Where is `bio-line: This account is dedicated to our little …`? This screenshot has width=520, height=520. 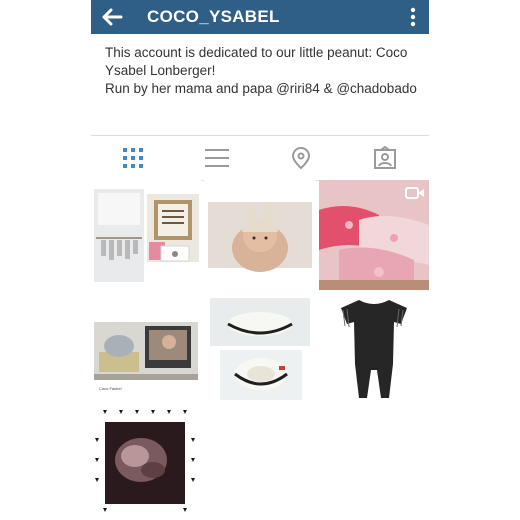
bio-line: This account is dedicated to our little … is located at coordinates (256, 61).